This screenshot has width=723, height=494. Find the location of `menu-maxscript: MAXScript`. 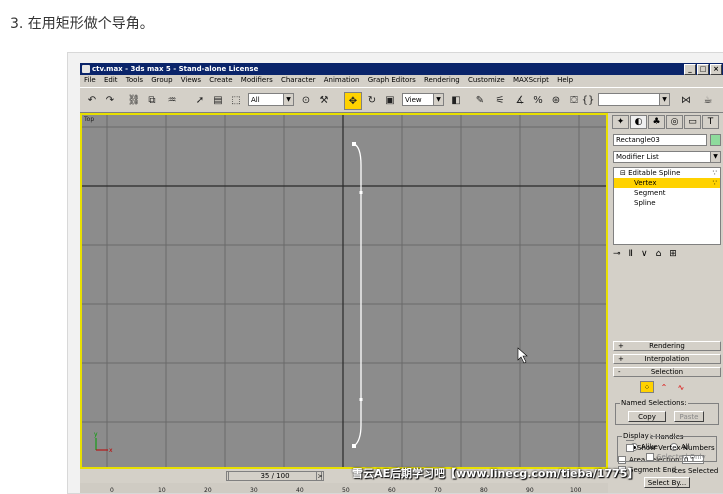

menu-maxscript: MAXScript is located at coordinates (531, 80).